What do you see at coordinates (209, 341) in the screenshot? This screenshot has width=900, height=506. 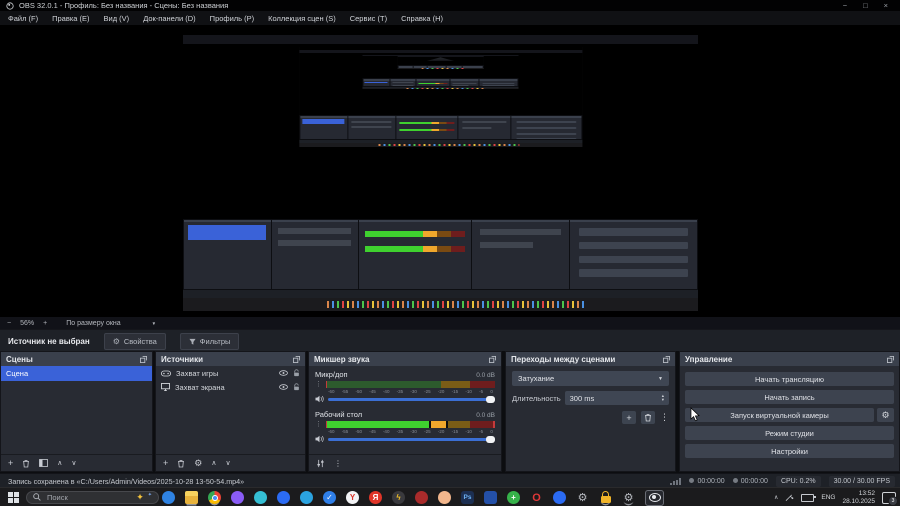 I see `filters-button: Фильтры` at bounding box center [209, 341].